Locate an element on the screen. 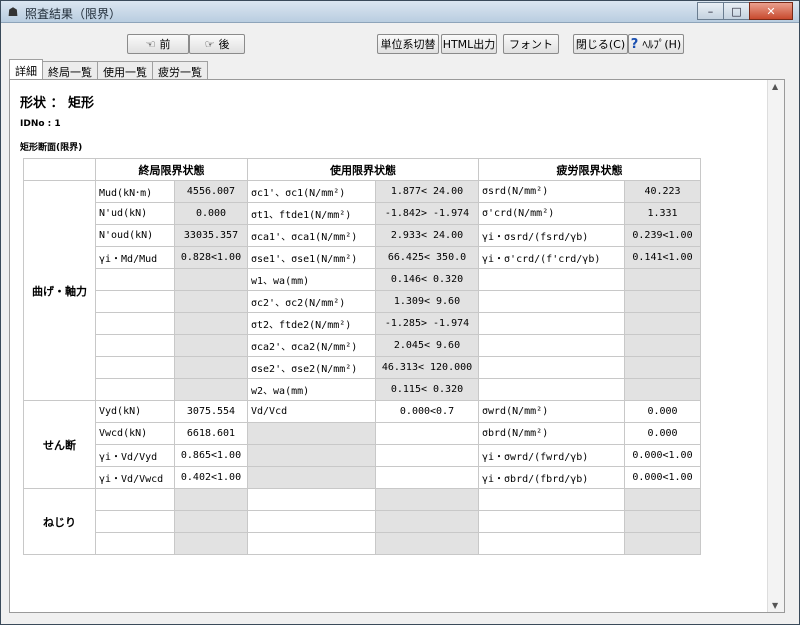 The width and height of the screenshot is (800, 625). maximize-button: □ is located at coordinates (736, 11).